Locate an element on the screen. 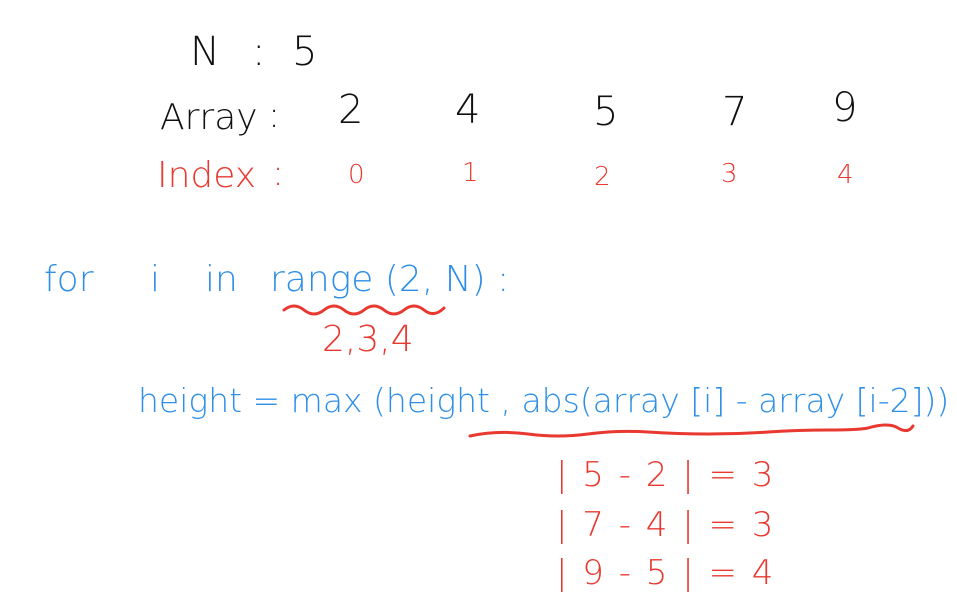 The image size is (957, 612). range-values: 2,3,4 is located at coordinates (368, 339).